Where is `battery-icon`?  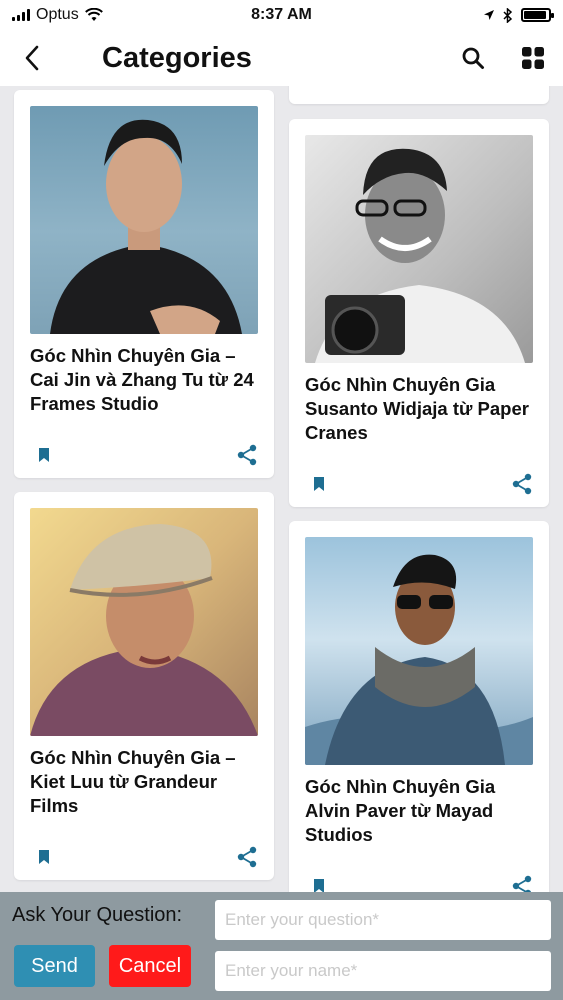
battery-icon is located at coordinates (537, 15).